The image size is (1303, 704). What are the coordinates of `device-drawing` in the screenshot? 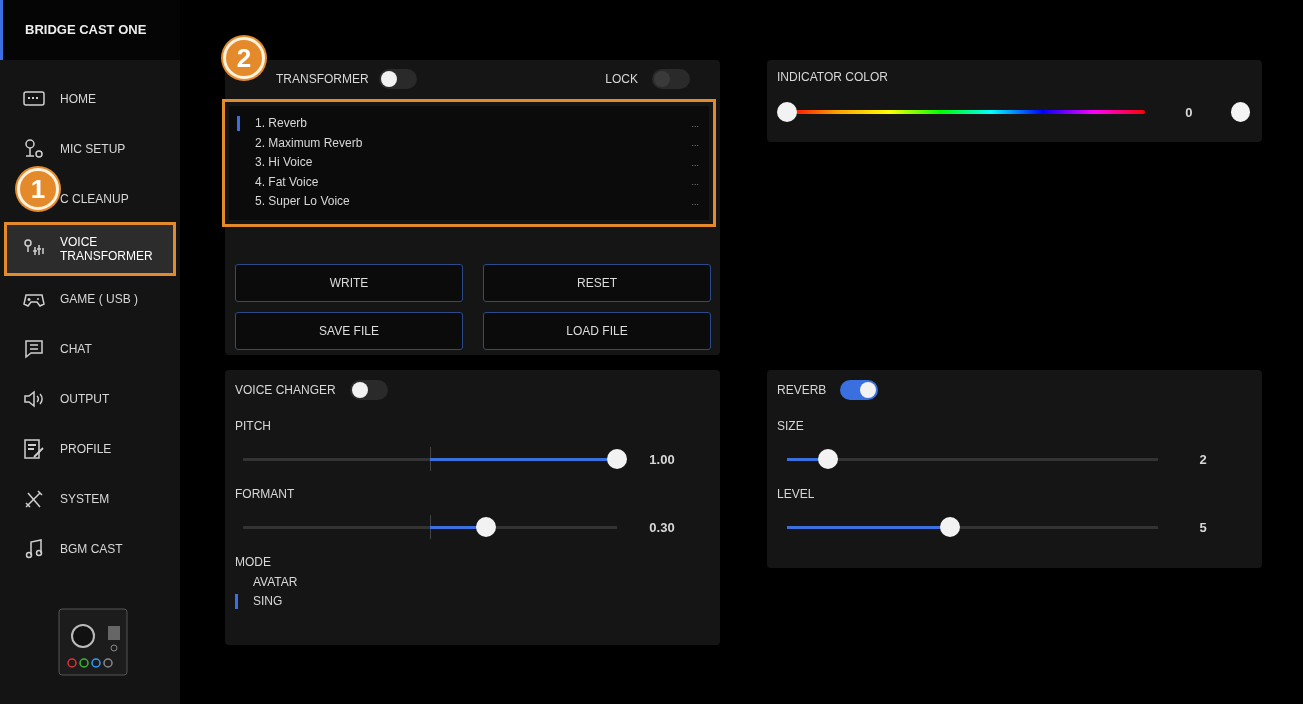 It's located at (93, 642).